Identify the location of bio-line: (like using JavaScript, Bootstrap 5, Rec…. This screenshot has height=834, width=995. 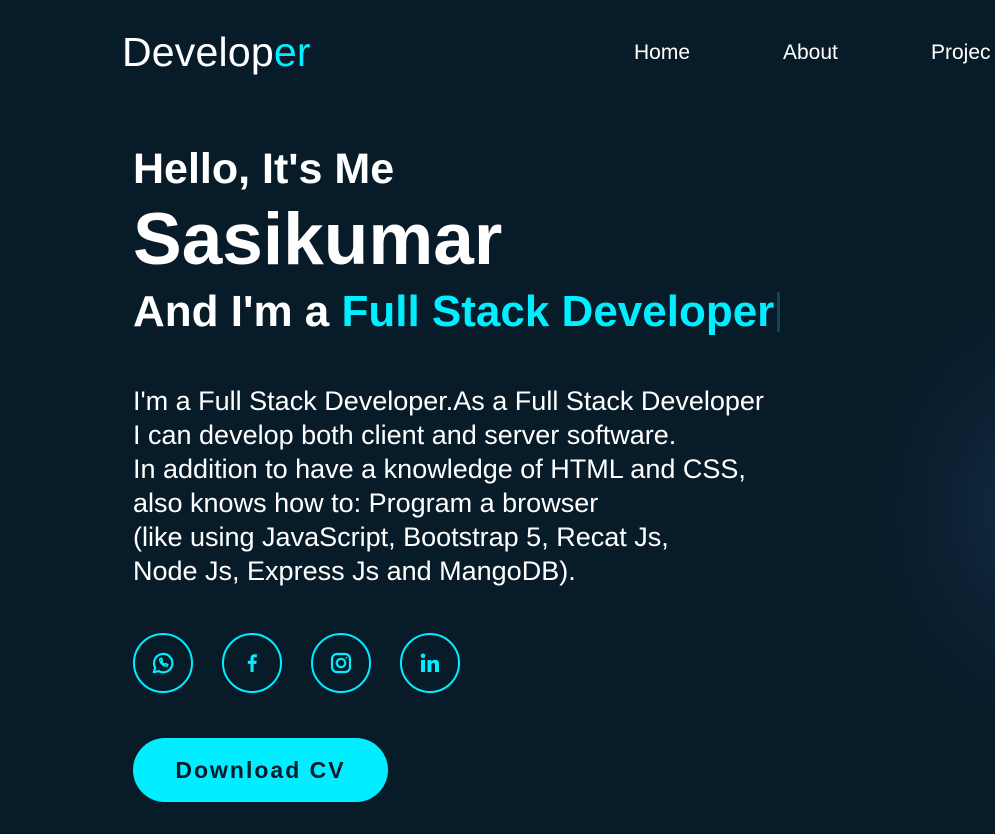
(401, 537).